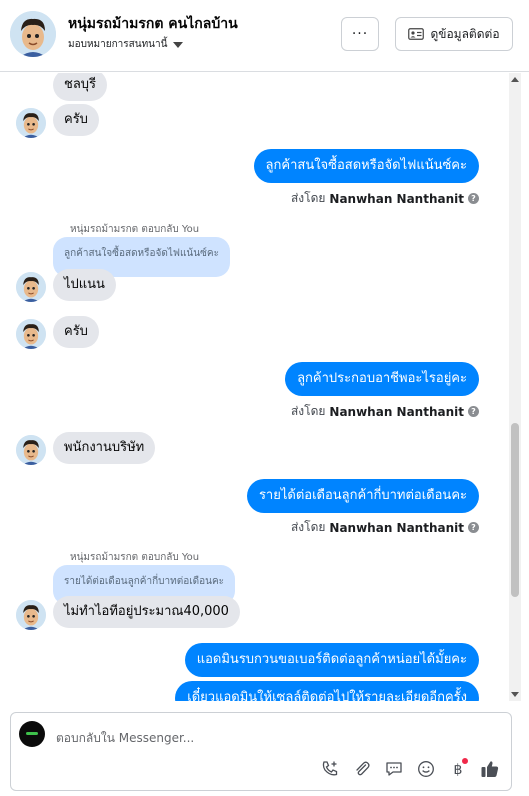 This screenshot has height=796, width=529. I want to click on outgoing-message: รายได้ต่อเดือนลูกค้ากี่บาทต่อเดือนคะ, so click(362, 496).